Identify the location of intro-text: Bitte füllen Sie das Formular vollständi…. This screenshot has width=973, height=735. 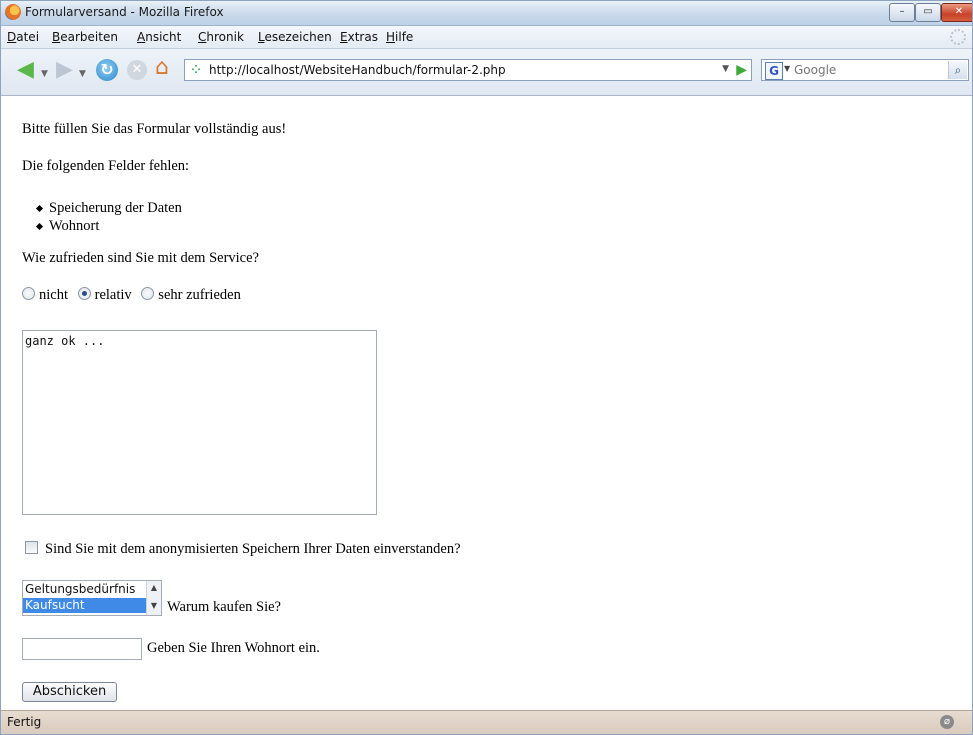
(154, 129).